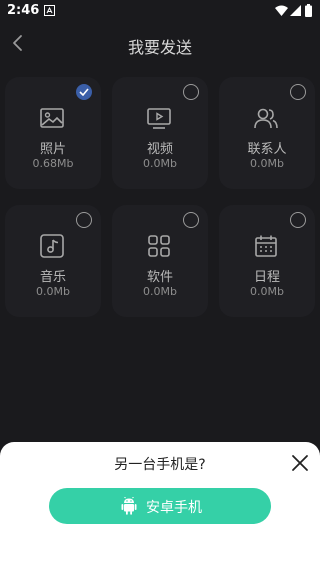 This screenshot has width=320, height=568. Describe the element at coordinates (266, 246) in the screenshot. I see `calendar-icon` at that location.